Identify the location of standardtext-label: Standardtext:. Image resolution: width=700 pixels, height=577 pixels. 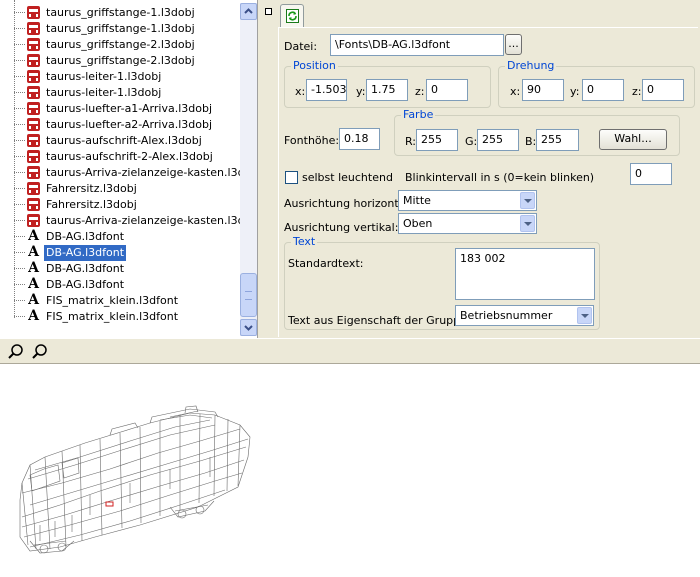
(326, 263).